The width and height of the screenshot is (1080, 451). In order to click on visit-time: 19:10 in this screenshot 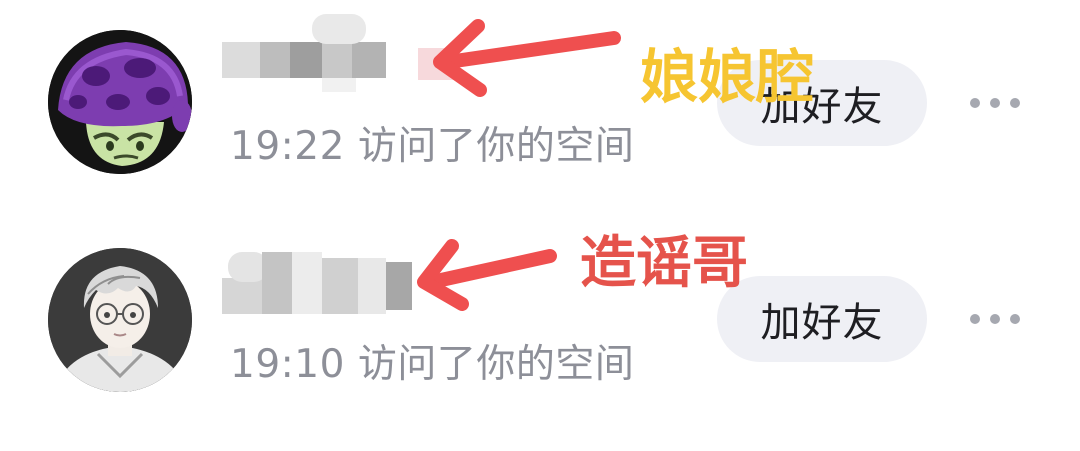, I will do `click(287, 364)`.